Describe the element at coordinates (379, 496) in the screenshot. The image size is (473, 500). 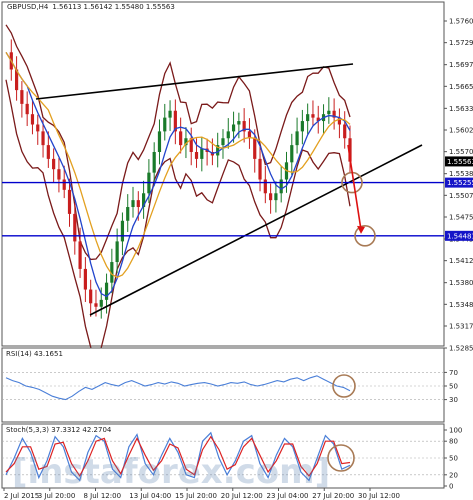
I see `time-tick-label: 30 Jul 12:00` at that location.